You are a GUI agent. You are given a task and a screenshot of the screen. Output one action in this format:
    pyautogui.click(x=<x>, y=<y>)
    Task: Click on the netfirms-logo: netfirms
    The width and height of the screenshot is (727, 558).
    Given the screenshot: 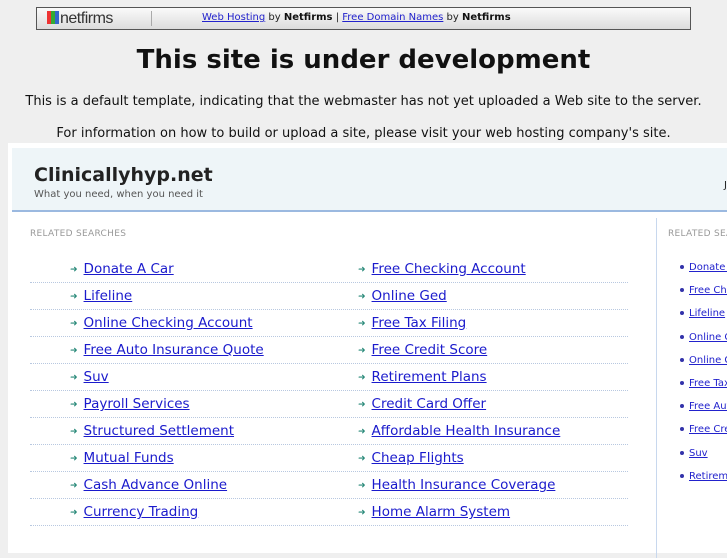 What is the action you would take?
    pyautogui.click(x=80, y=19)
    